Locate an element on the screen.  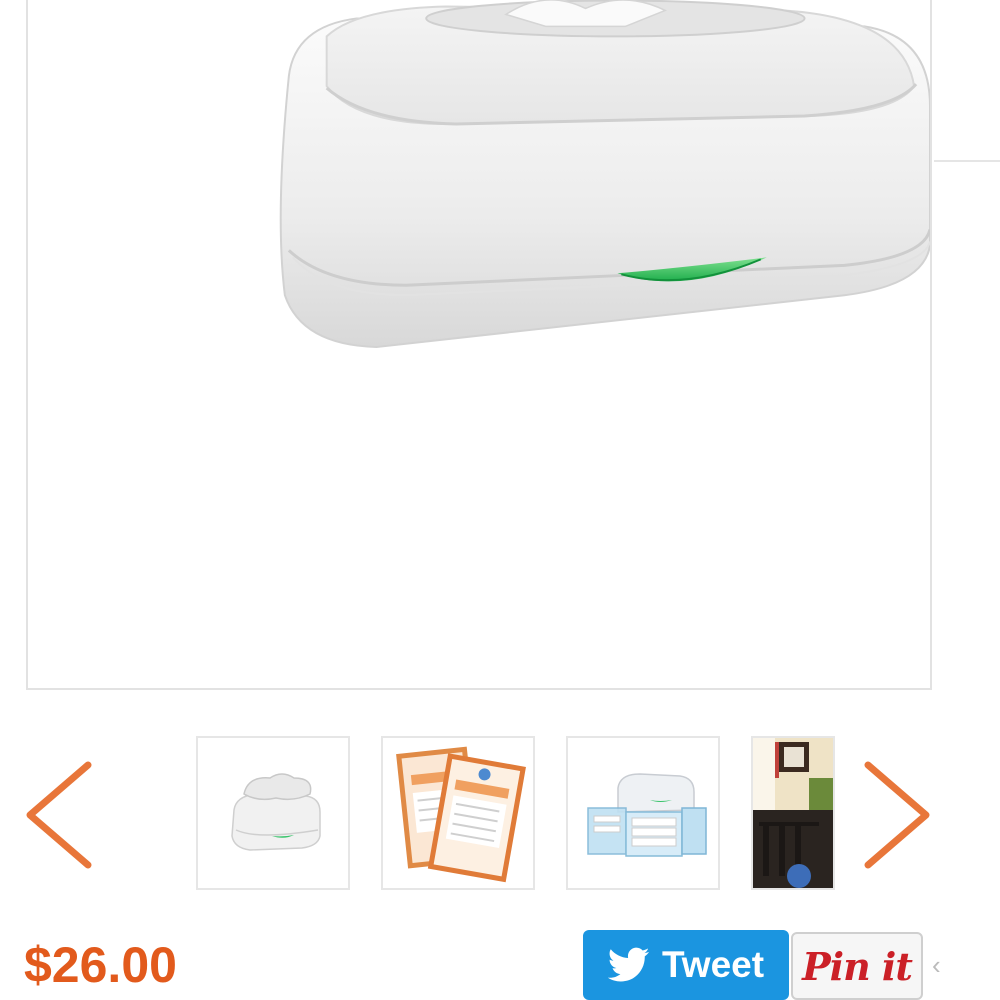
thumbnail-caddy-image is located at coordinates (647, 815).